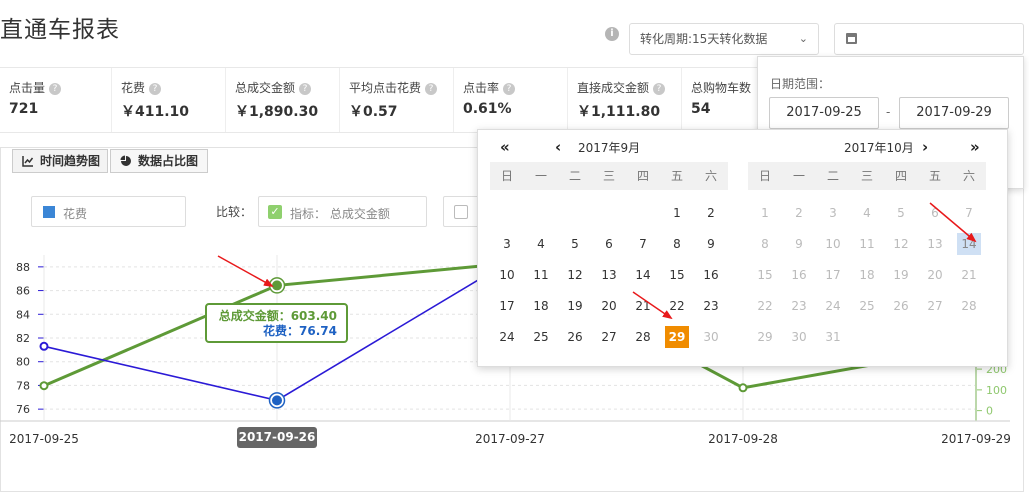 Image resolution: width=1029 pixels, height=501 pixels. Describe the element at coordinates (510, 439) in the screenshot. I see `x-axis-tick-label: 2017-09-27` at that location.